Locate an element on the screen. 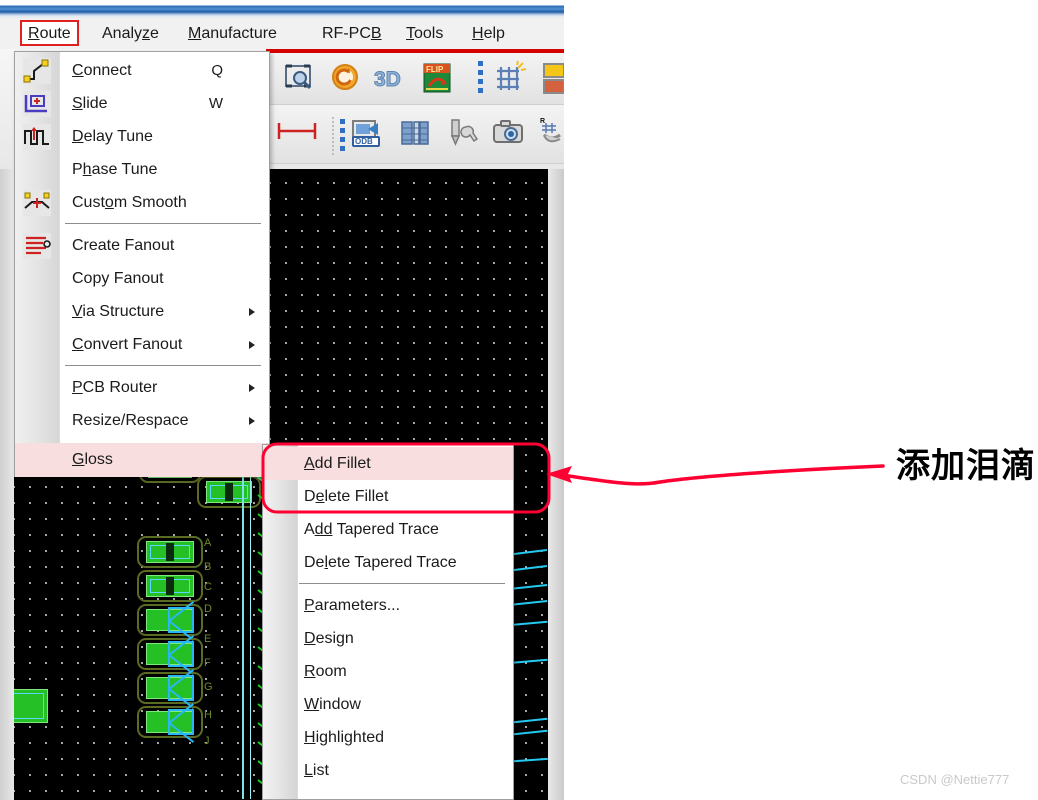 This screenshot has width=1038, height=800. menu-item-label: Via Structure is located at coordinates (118, 311).